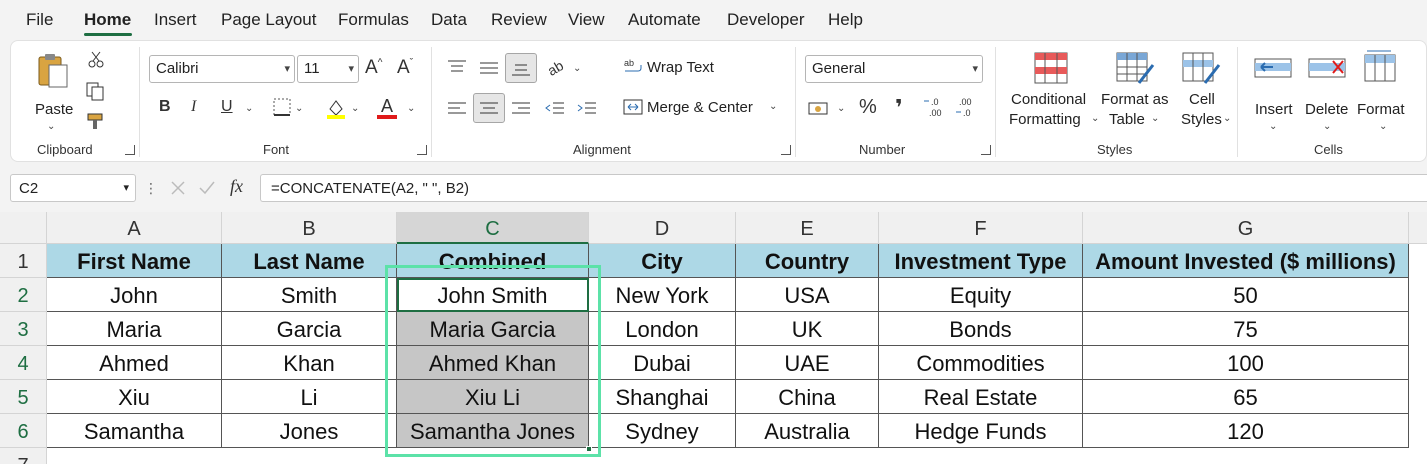 This screenshot has width=1427, height=464. I want to click on merge-center-button: Merge & Center ⌄, so click(703, 109).